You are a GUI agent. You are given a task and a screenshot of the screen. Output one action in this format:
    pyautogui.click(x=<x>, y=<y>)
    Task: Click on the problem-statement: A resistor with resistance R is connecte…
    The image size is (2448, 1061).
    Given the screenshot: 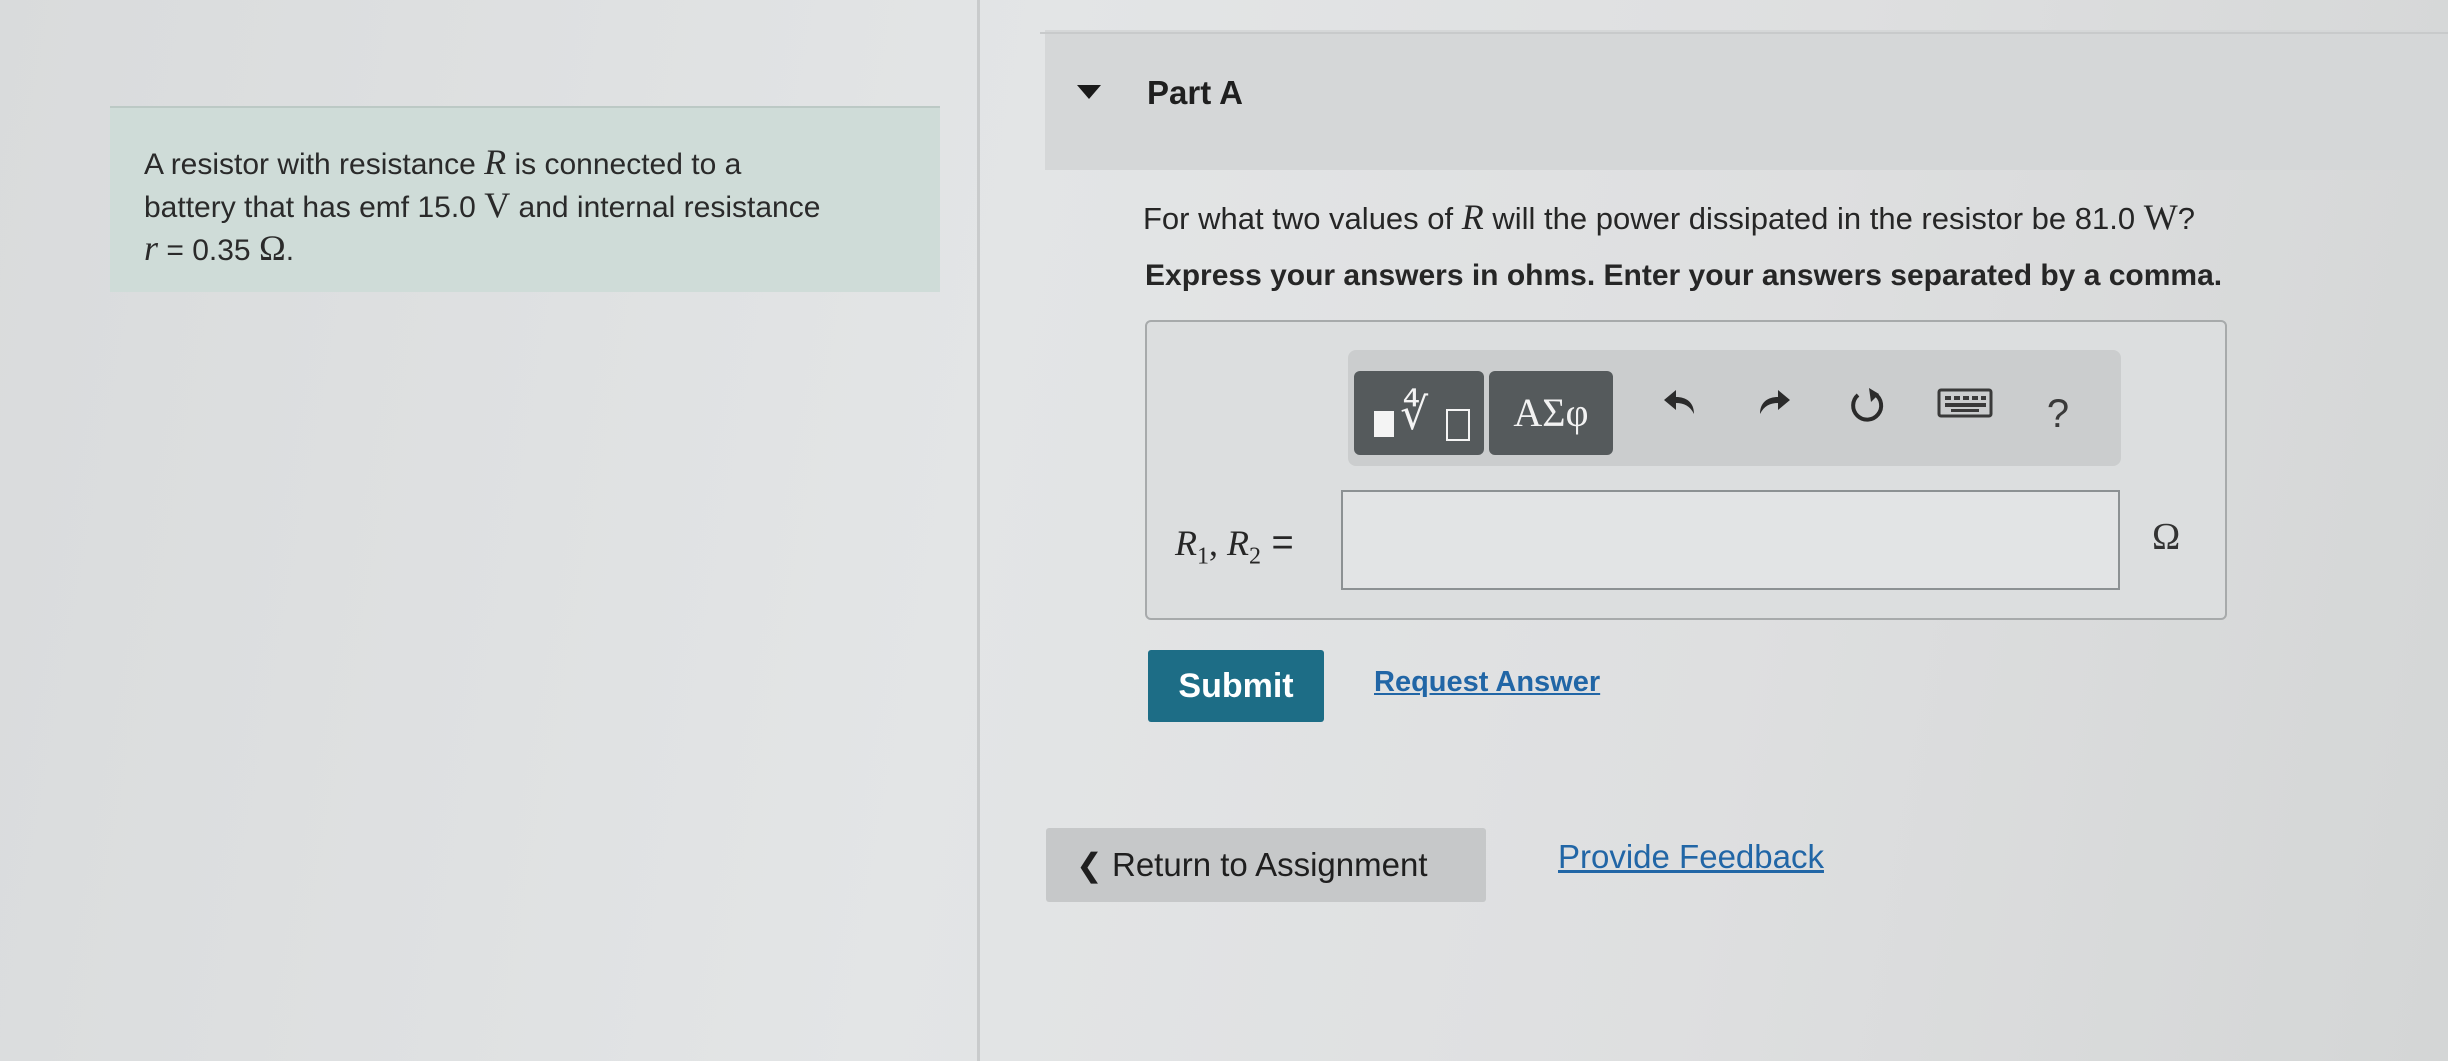 What is the action you would take?
    pyautogui.click(x=482, y=205)
    